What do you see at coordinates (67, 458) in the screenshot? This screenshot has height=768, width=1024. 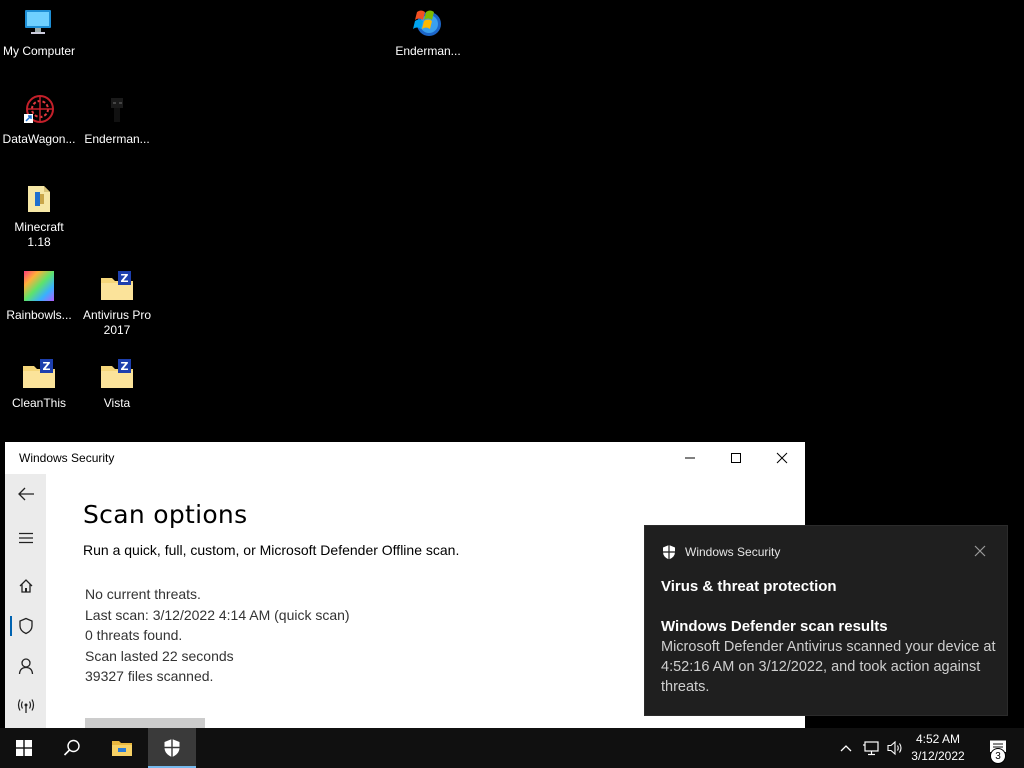 I see `window-title: Windows Security` at bounding box center [67, 458].